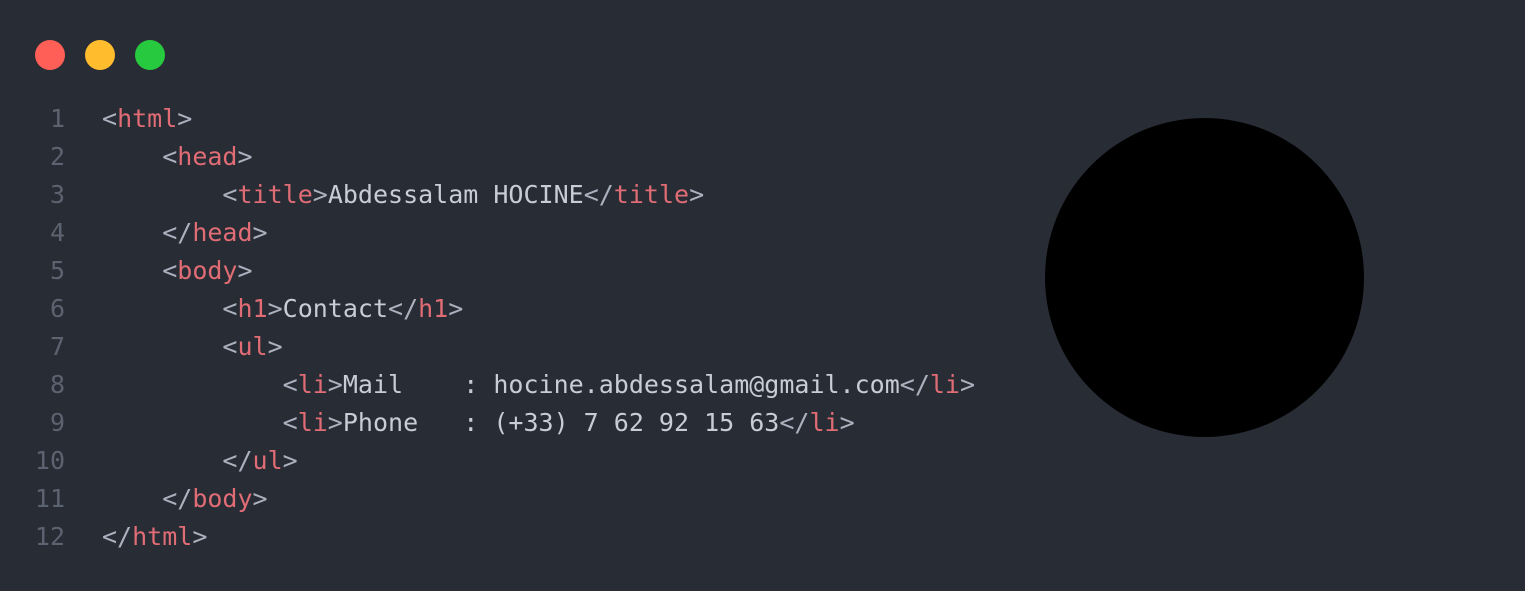 Image resolution: width=1525 pixels, height=591 pixels. Describe the element at coordinates (1204, 277) in the screenshot. I see `avatar` at that location.